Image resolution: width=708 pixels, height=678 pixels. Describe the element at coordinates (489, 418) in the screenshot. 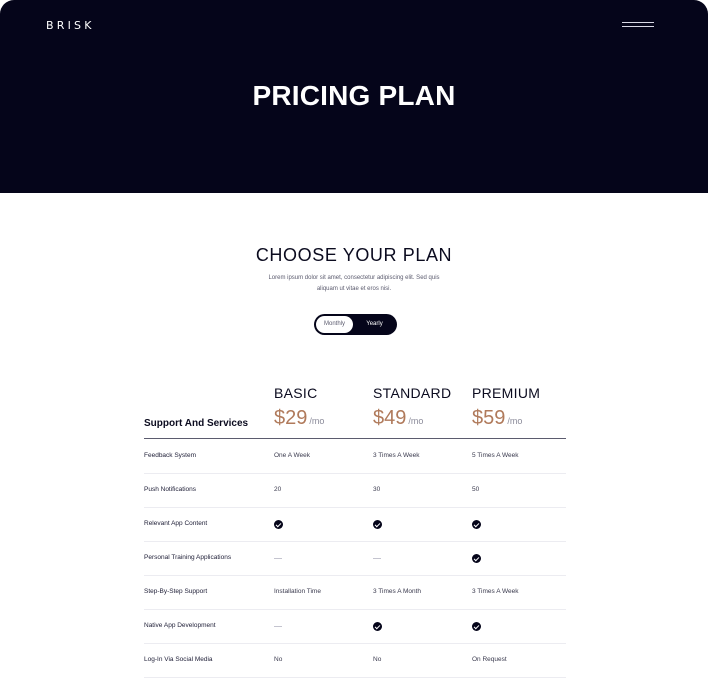

I see `price-amount: $59` at that location.